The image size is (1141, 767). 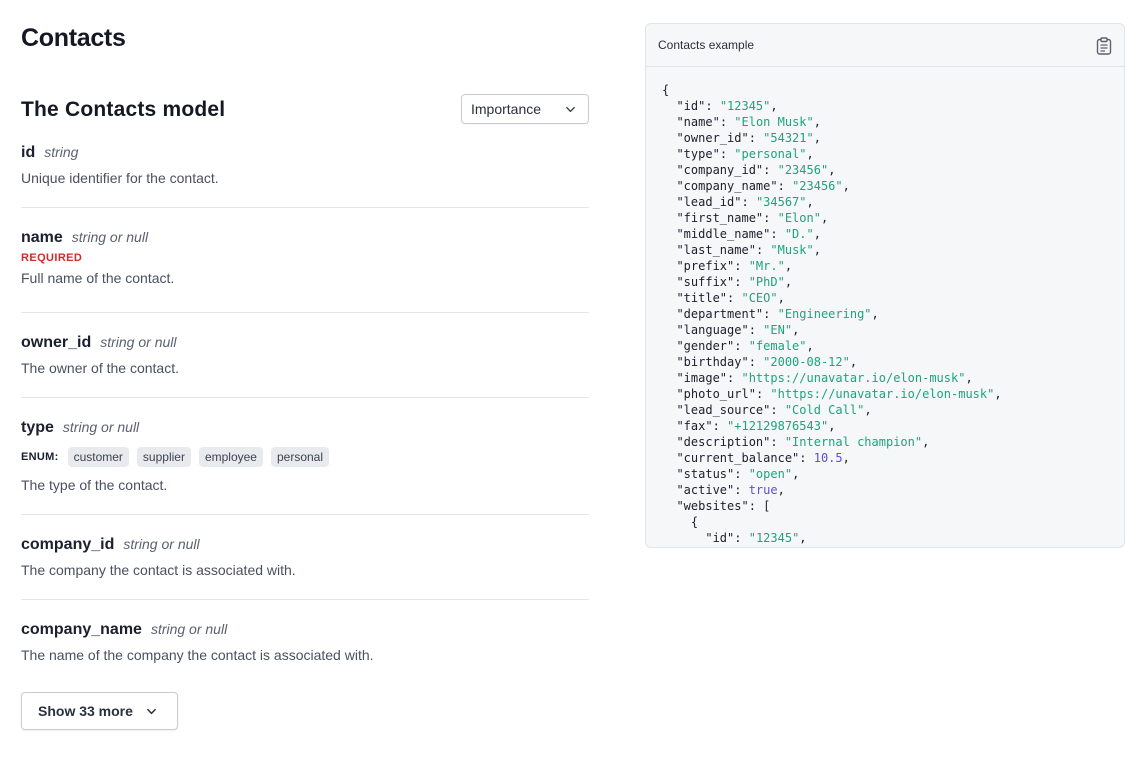 I want to click on code-line: "description": "Internal champion",, so click(x=803, y=442).